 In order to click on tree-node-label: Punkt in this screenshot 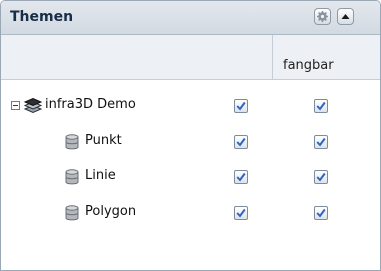, I will do `click(103, 140)`.